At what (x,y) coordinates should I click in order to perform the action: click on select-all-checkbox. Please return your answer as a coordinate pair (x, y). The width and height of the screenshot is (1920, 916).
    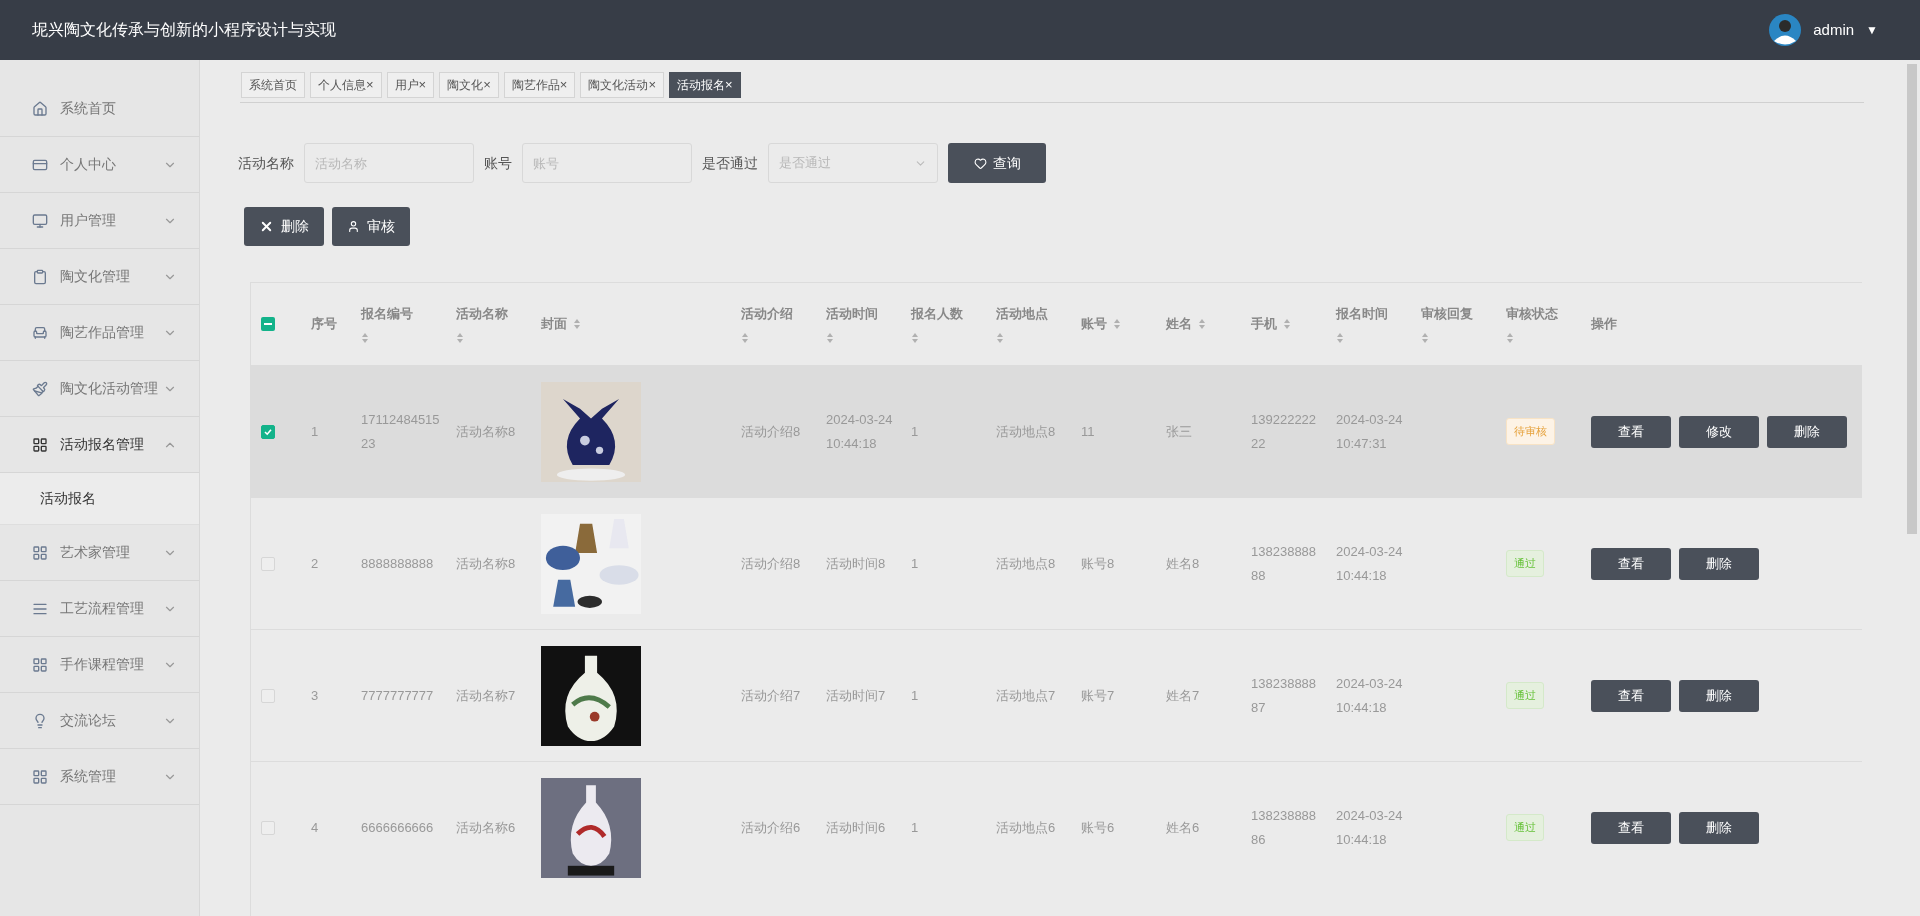
    Looking at the image, I should click on (268, 324).